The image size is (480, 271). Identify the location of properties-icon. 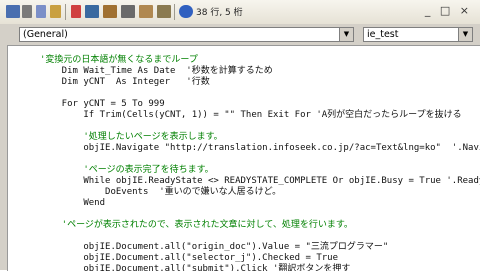
(128, 11).